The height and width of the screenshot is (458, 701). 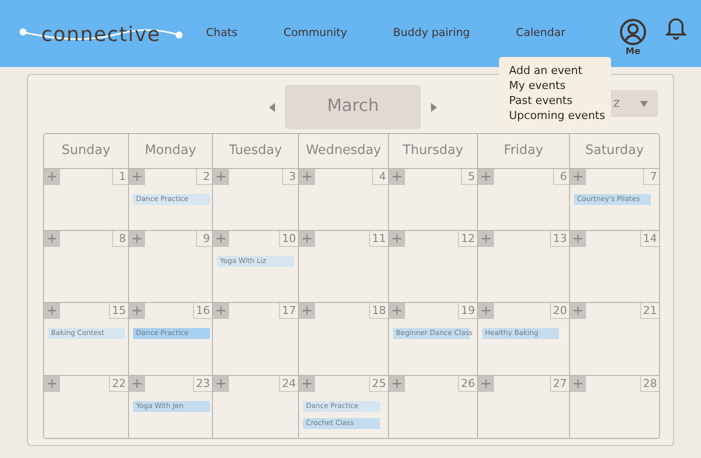 I want to click on day-number: 11, so click(x=378, y=239).